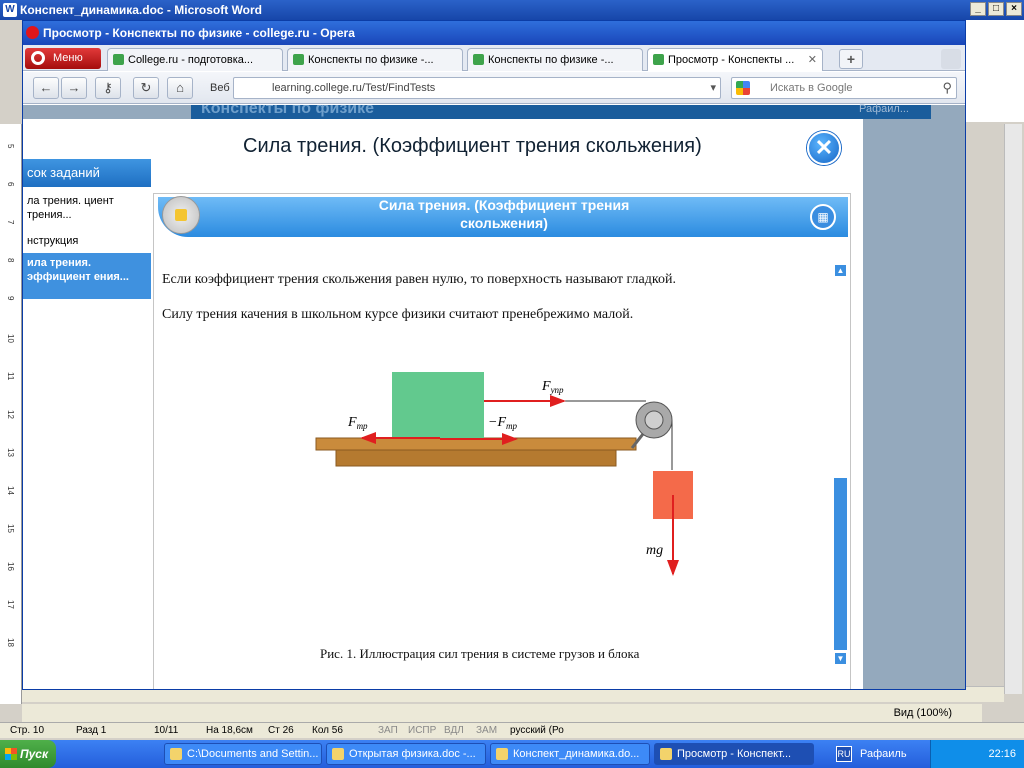 This screenshot has width=1024, height=768. I want to click on status-trk: ИСПР, so click(422, 730).